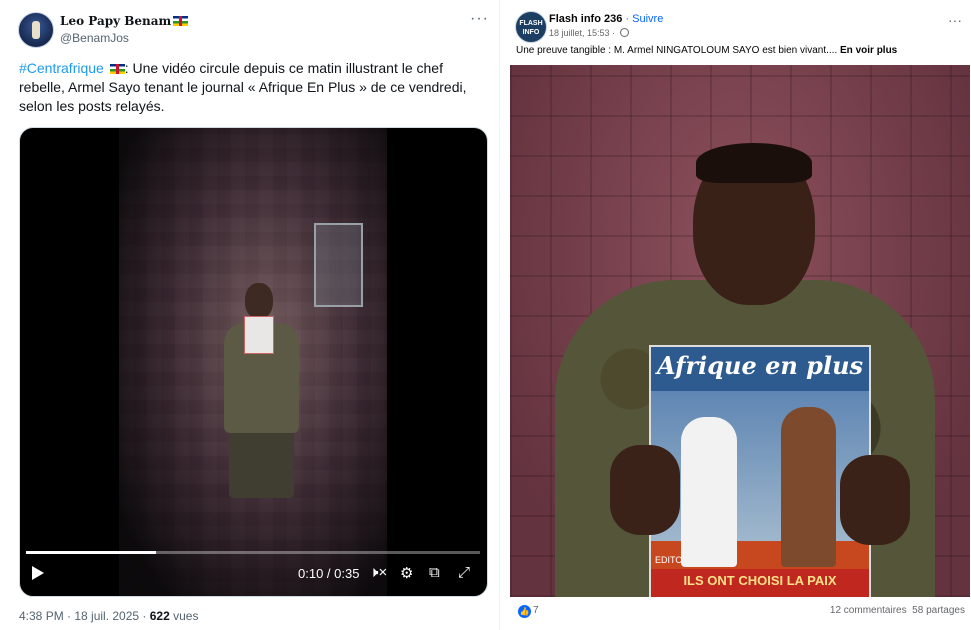  What do you see at coordinates (868, 610) in the screenshot?
I see `comment-count: 12 commentaires` at bounding box center [868, 610].